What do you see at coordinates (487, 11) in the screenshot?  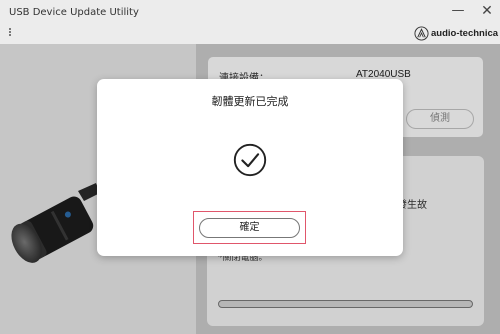 I see `close-button: ✕` at bounding box center [487, 11].